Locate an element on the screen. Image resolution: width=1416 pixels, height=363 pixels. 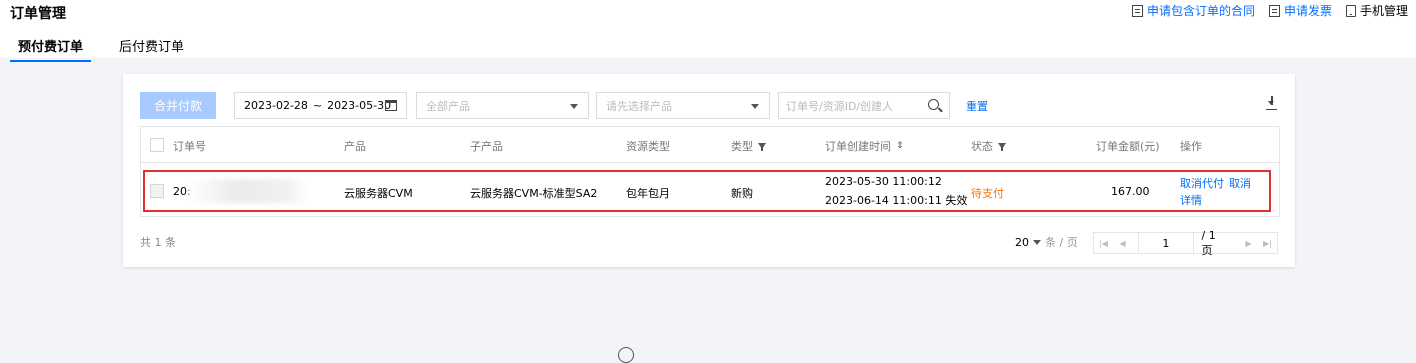
col-actions: 操作 is located at coordinates (1191, 146).